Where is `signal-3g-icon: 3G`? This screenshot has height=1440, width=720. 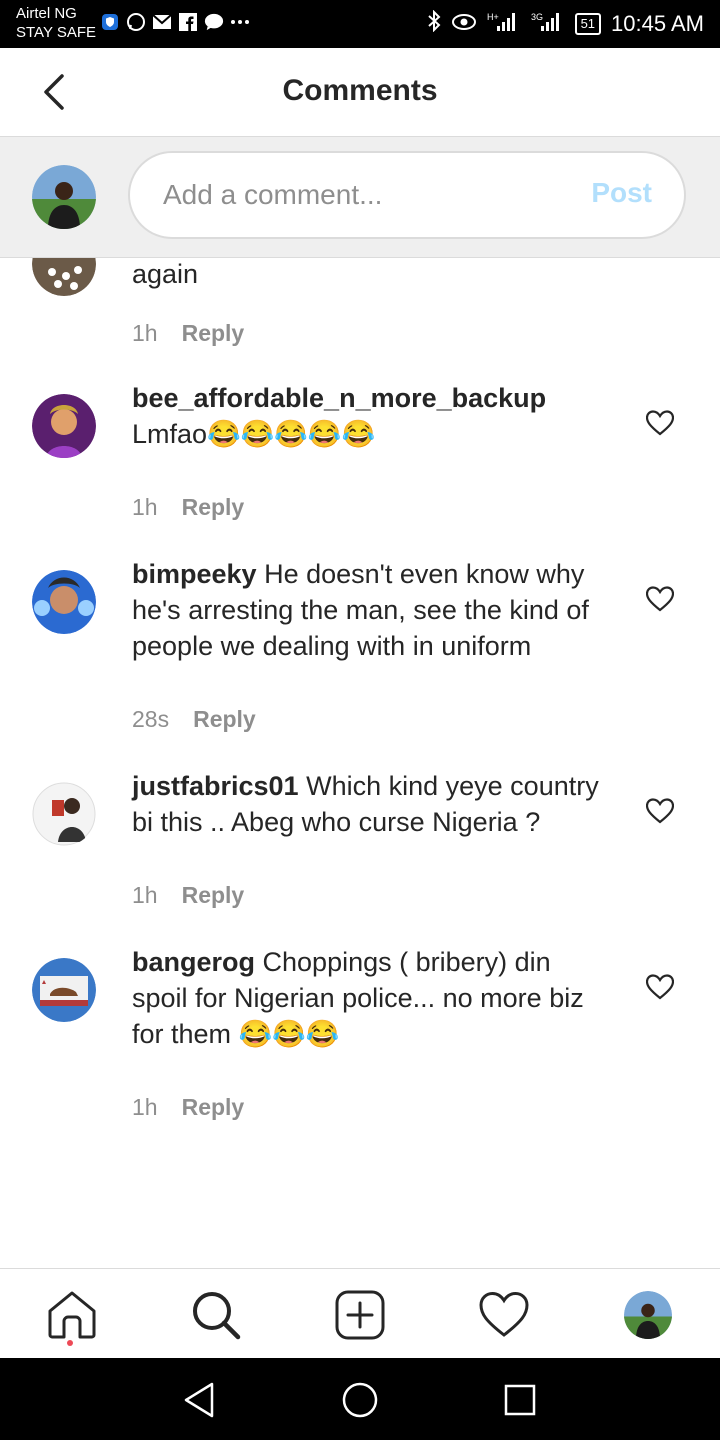 signal-3g-icon: 3G is located at coordinates (548, 24).